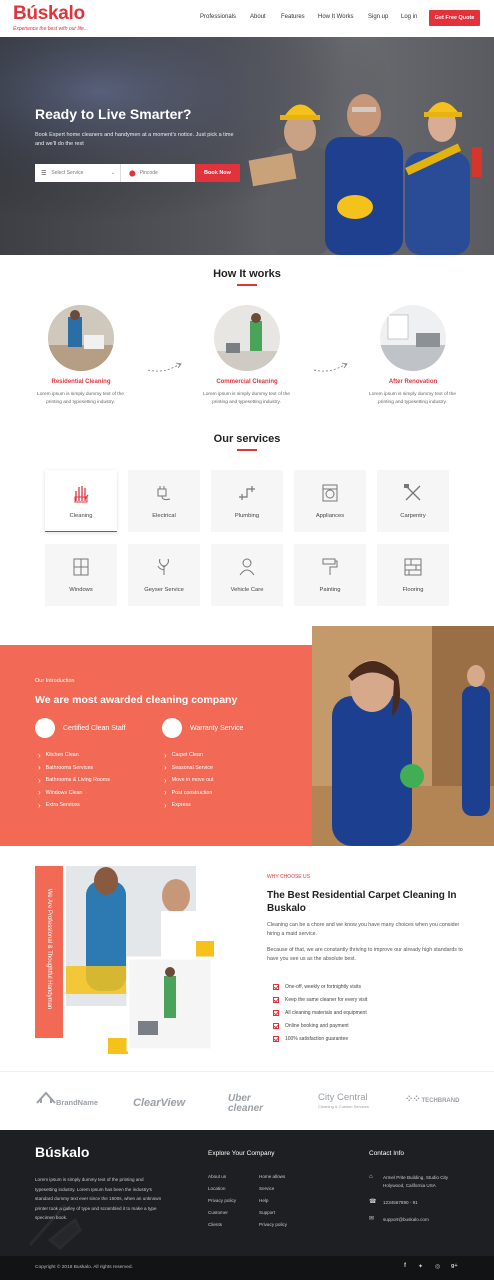 This screenshot has width=494, height=1280. Describe the element at coordinates (343, 1097) in the screenshot. I see `brand-logo: City Central` at that location.